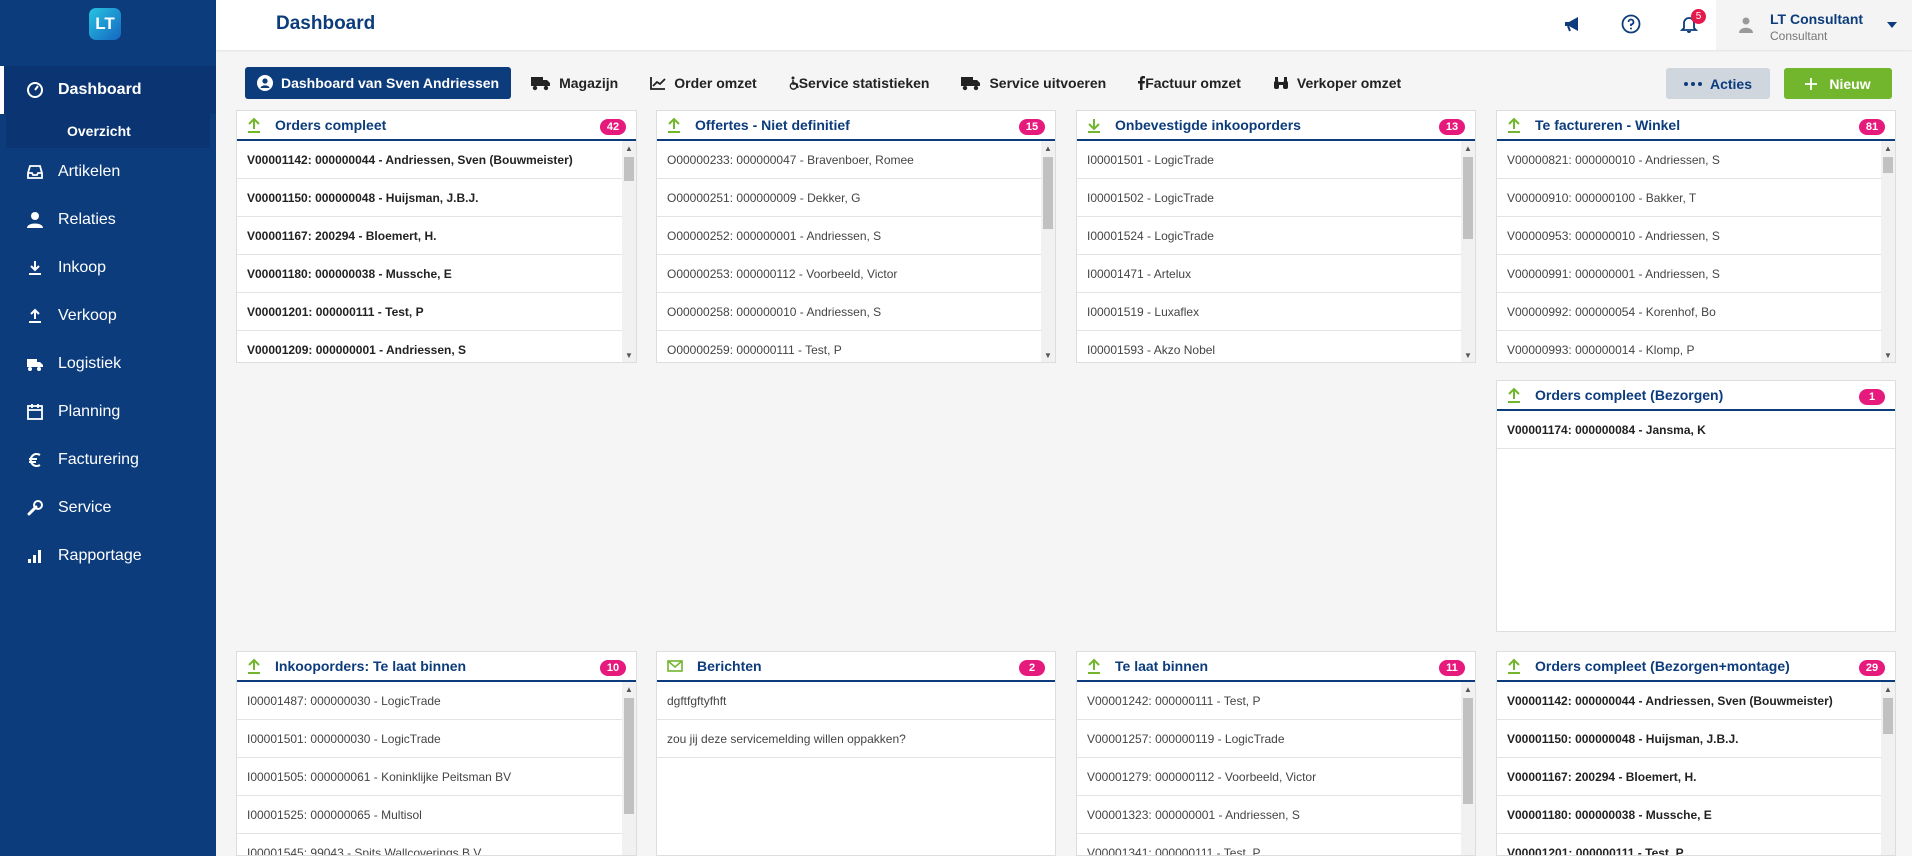 The width and height of the screenshot is (1912, 856). What do you see at coordinates (1269, 739) in the screenshot?
I see `list-item: V00001257: 000000119 - LogicTrade` at bounding box center [1269, 739].